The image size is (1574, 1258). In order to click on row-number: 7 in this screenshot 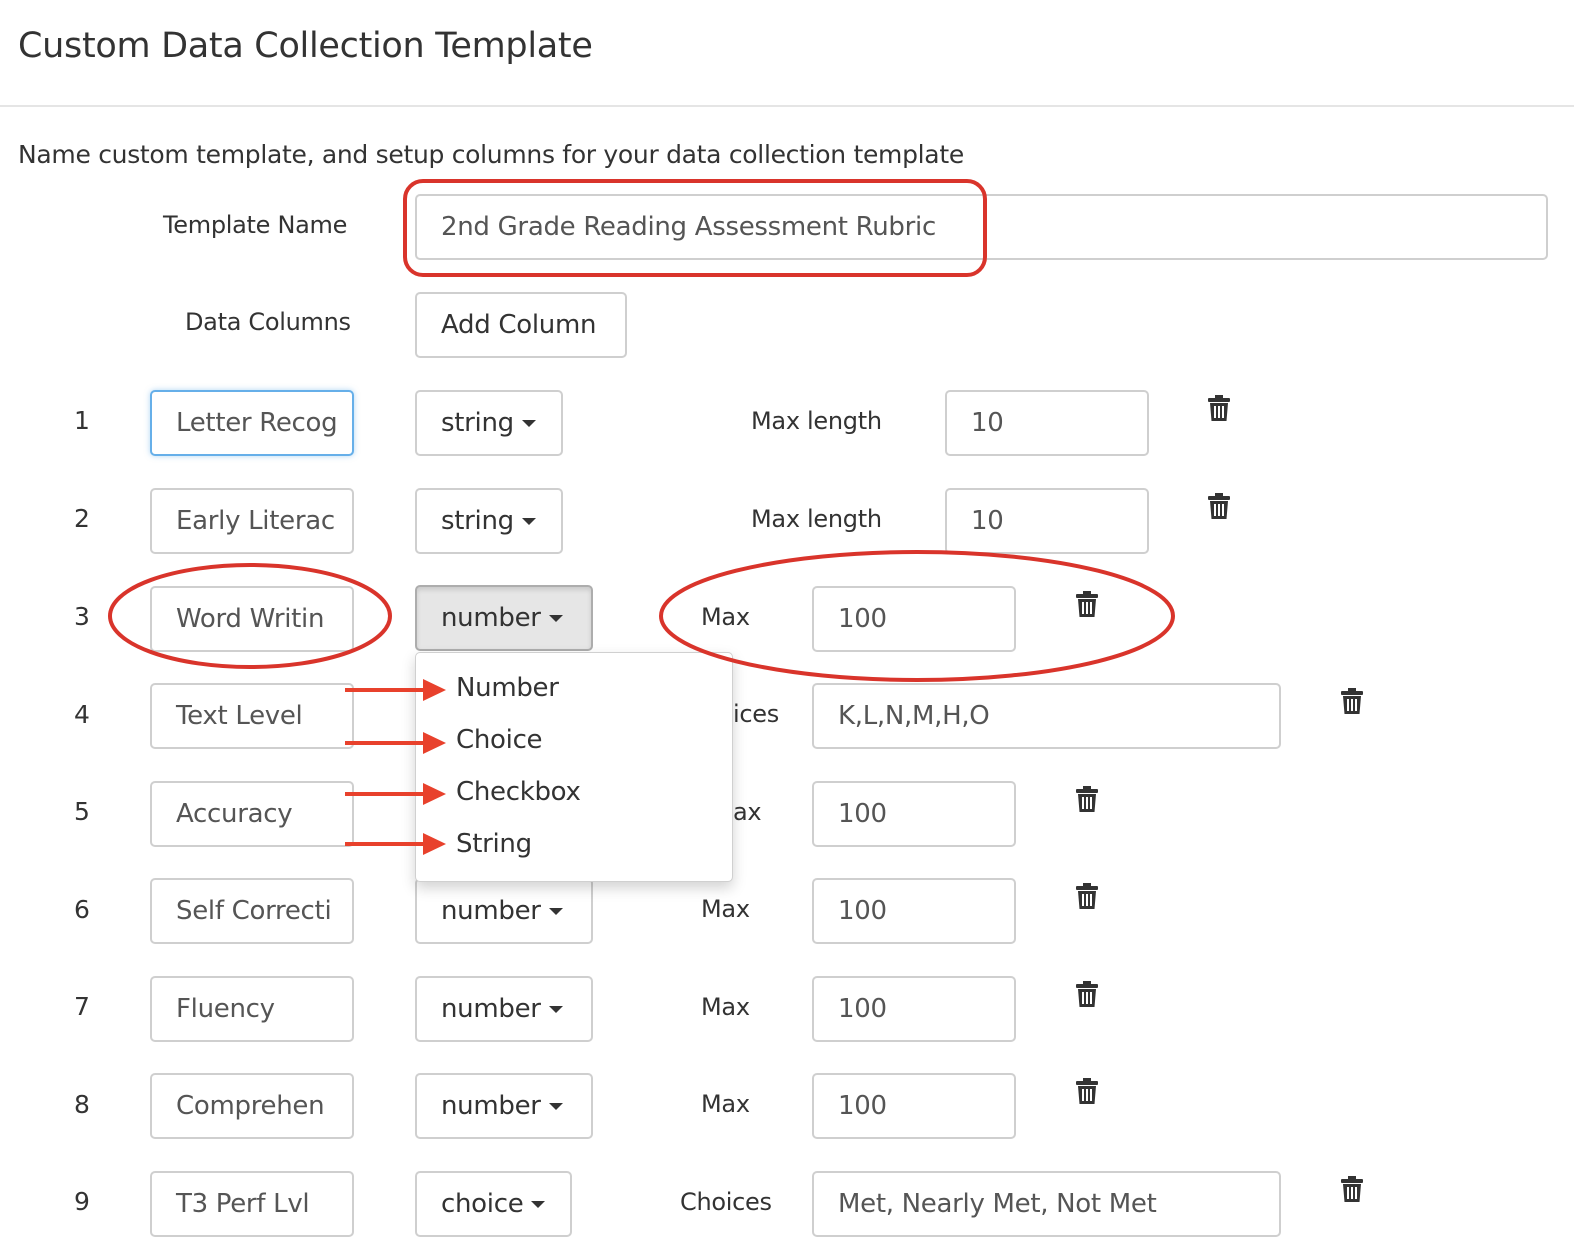, I will do `click(82, 1006)`.